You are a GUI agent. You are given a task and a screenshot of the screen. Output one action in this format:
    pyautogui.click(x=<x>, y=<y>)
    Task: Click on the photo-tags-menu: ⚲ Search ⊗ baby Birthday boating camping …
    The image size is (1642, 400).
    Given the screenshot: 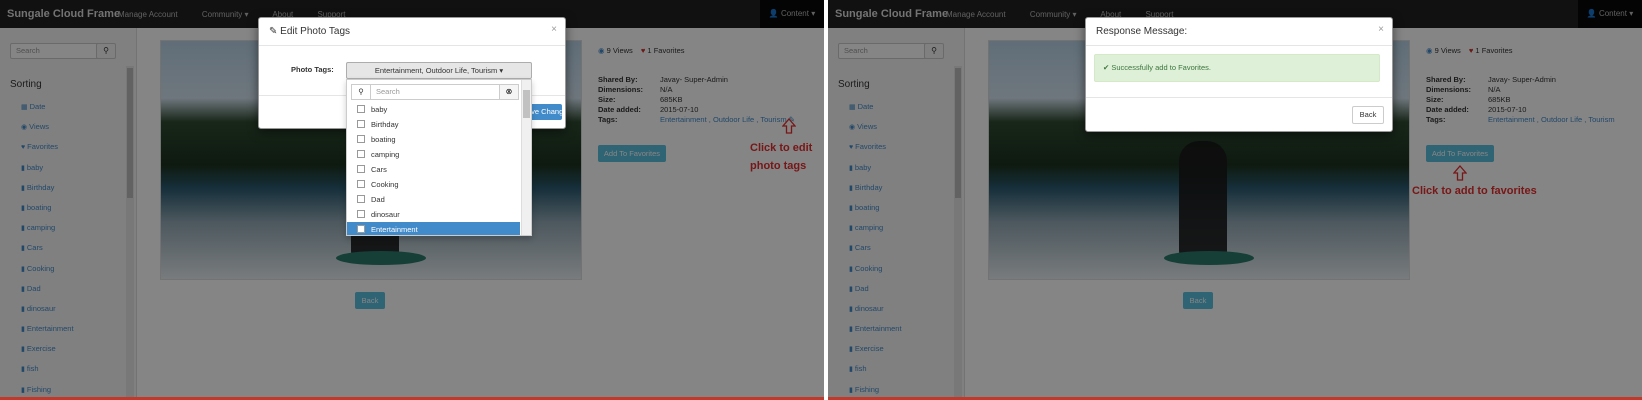 What is the action you would take?
    pyautogui.click(x=439, y=157)
    